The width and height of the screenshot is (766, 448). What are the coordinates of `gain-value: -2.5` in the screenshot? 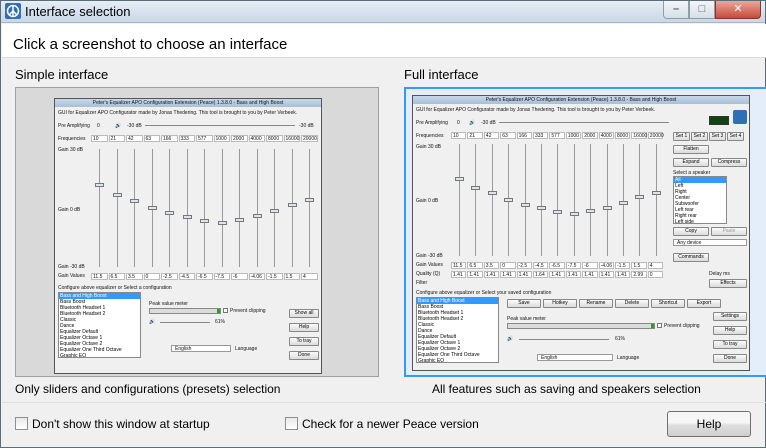 It's located at (523, 266).